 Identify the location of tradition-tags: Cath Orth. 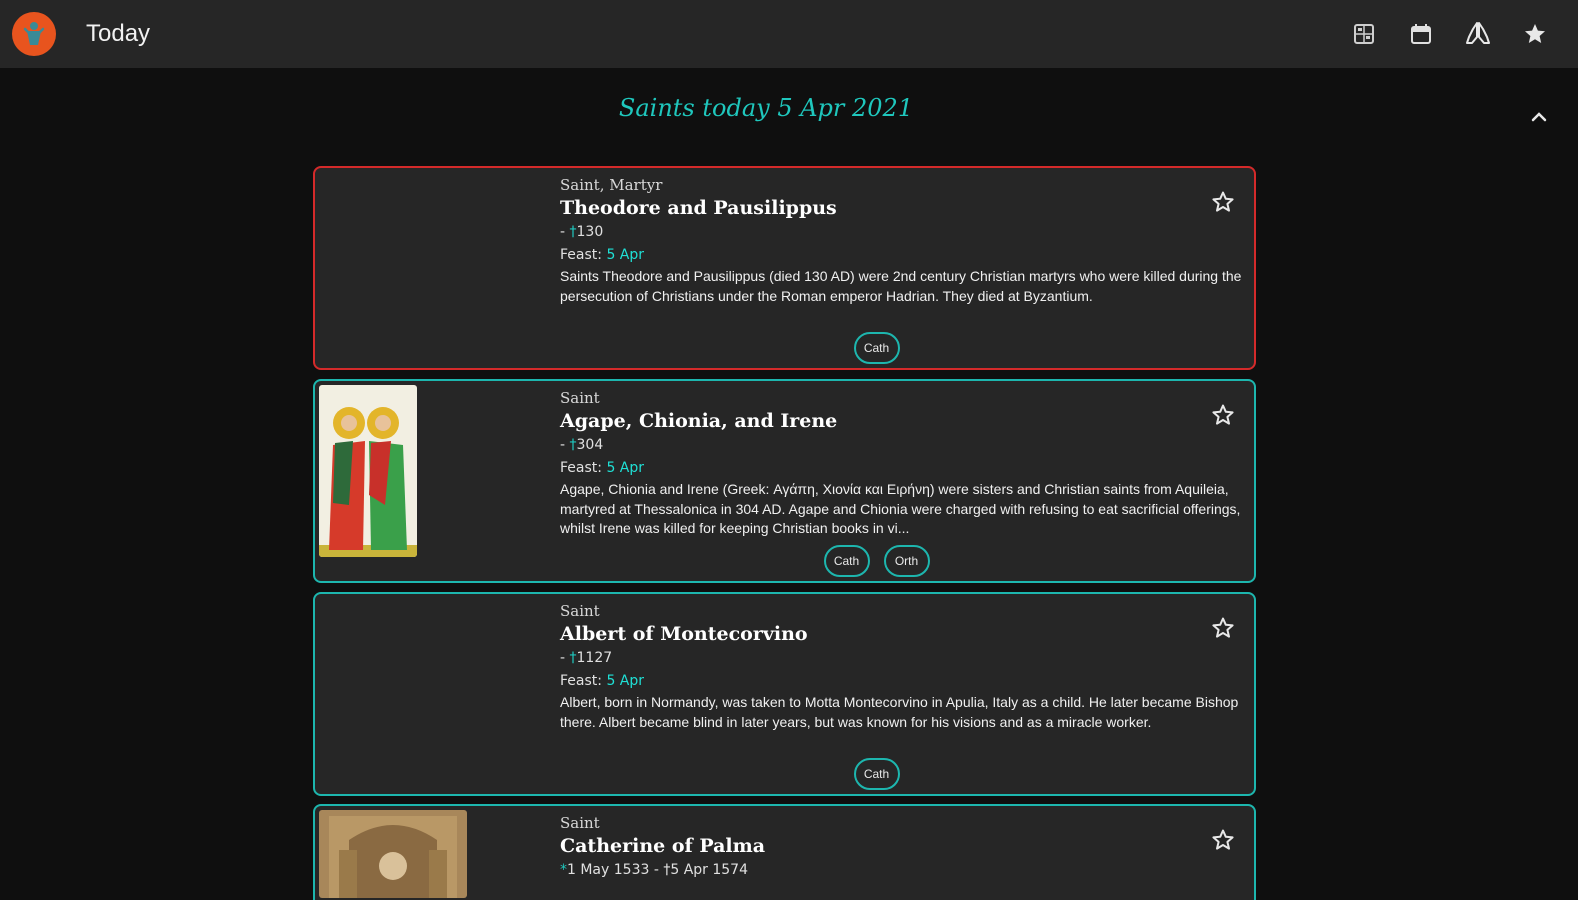
(784, 561).